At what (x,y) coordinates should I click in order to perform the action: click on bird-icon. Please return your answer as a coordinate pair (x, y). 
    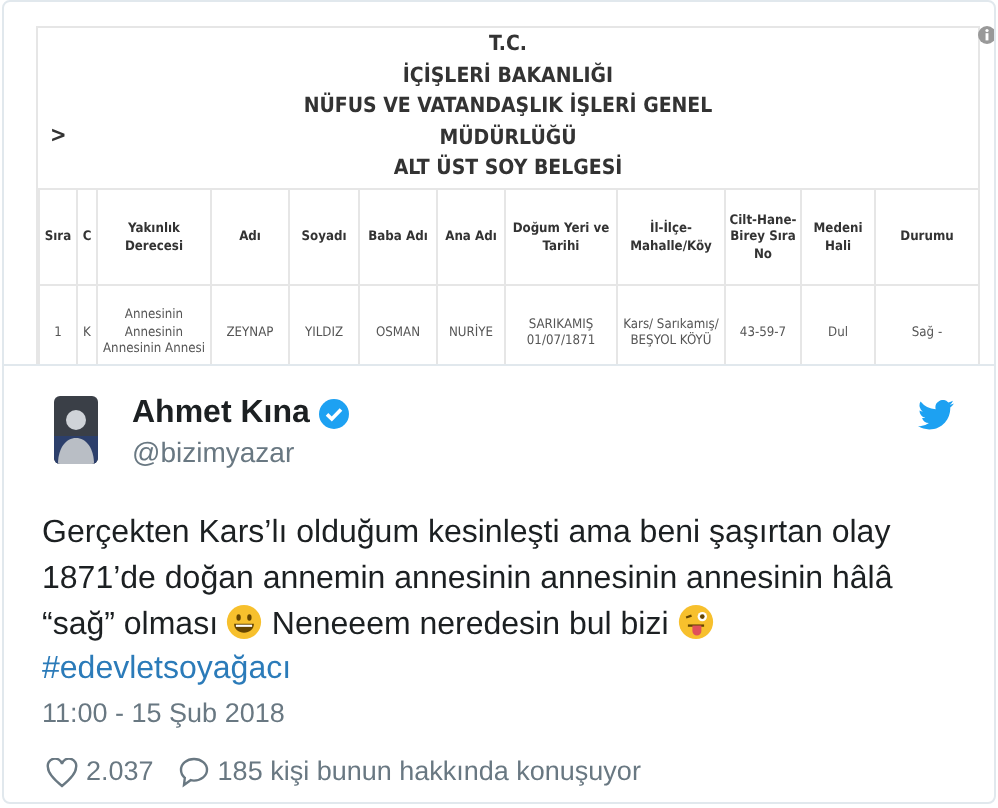
    Looking at the image, I should click on (936, 415).